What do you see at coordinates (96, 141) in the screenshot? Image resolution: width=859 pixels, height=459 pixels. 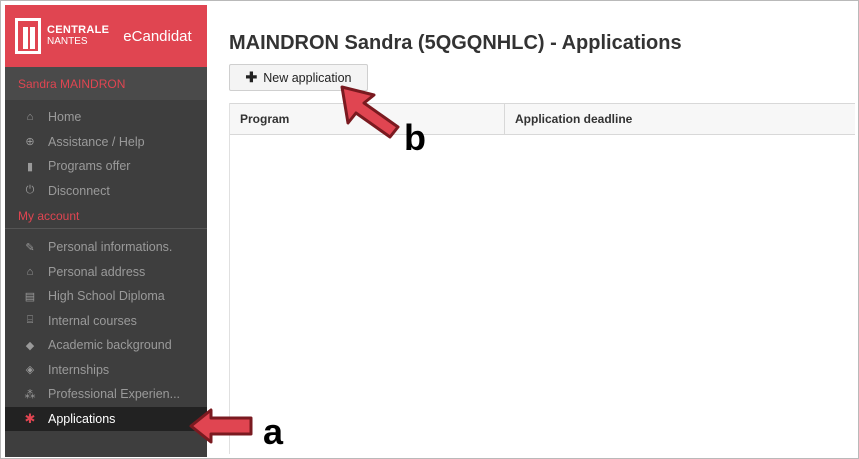 I see `sidebar-item-label: Assistance / Help` at bounding box center [96, 141].